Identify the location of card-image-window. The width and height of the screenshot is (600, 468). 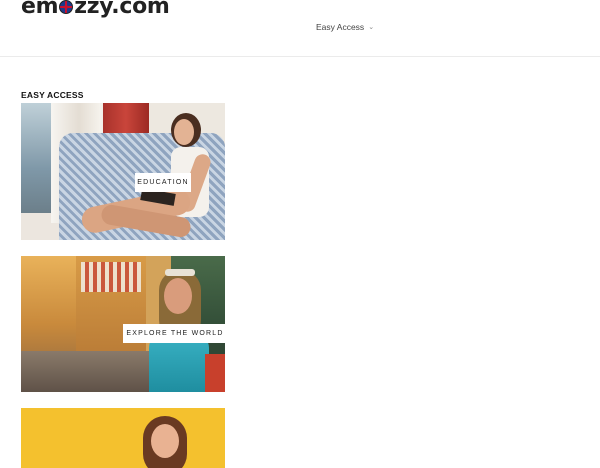
(37, 158).